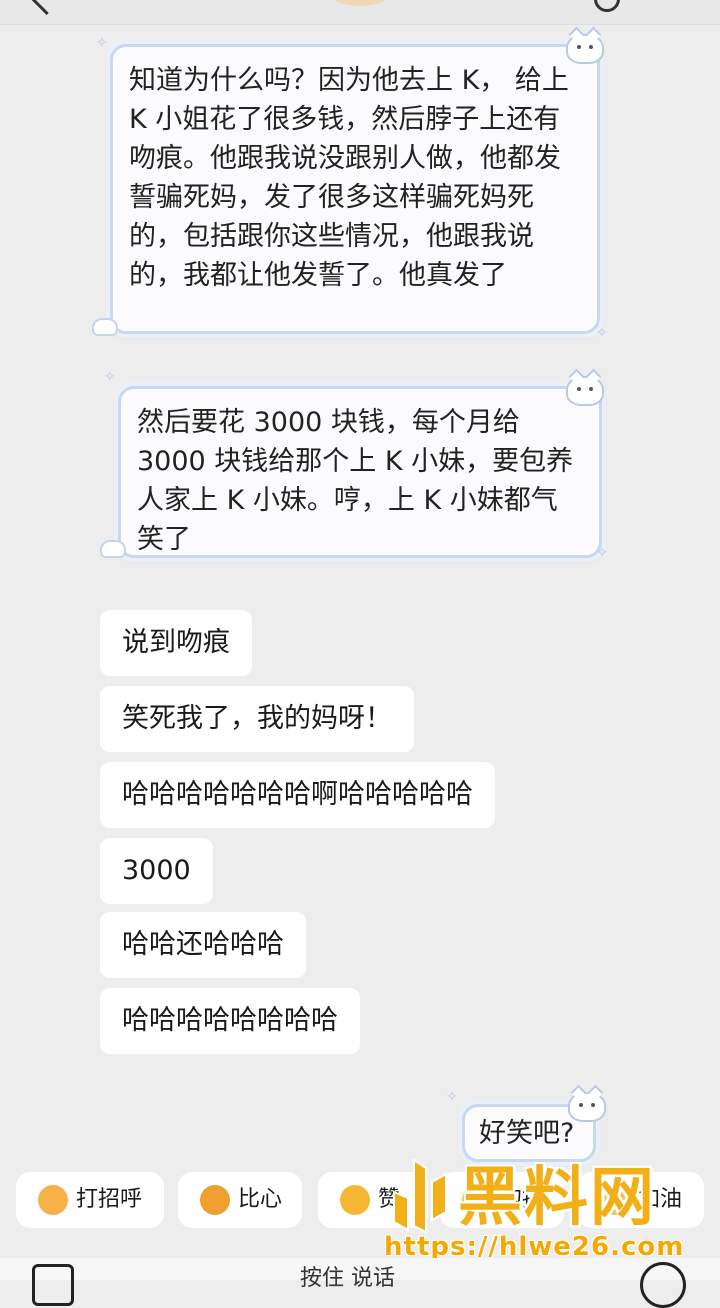 The image size is (720, 1308). What do you see at coordinates (347, 1276) in the screenshot?
I see `hold-to-talk-button: 按住 说话` at bounding box center [347, 1276].